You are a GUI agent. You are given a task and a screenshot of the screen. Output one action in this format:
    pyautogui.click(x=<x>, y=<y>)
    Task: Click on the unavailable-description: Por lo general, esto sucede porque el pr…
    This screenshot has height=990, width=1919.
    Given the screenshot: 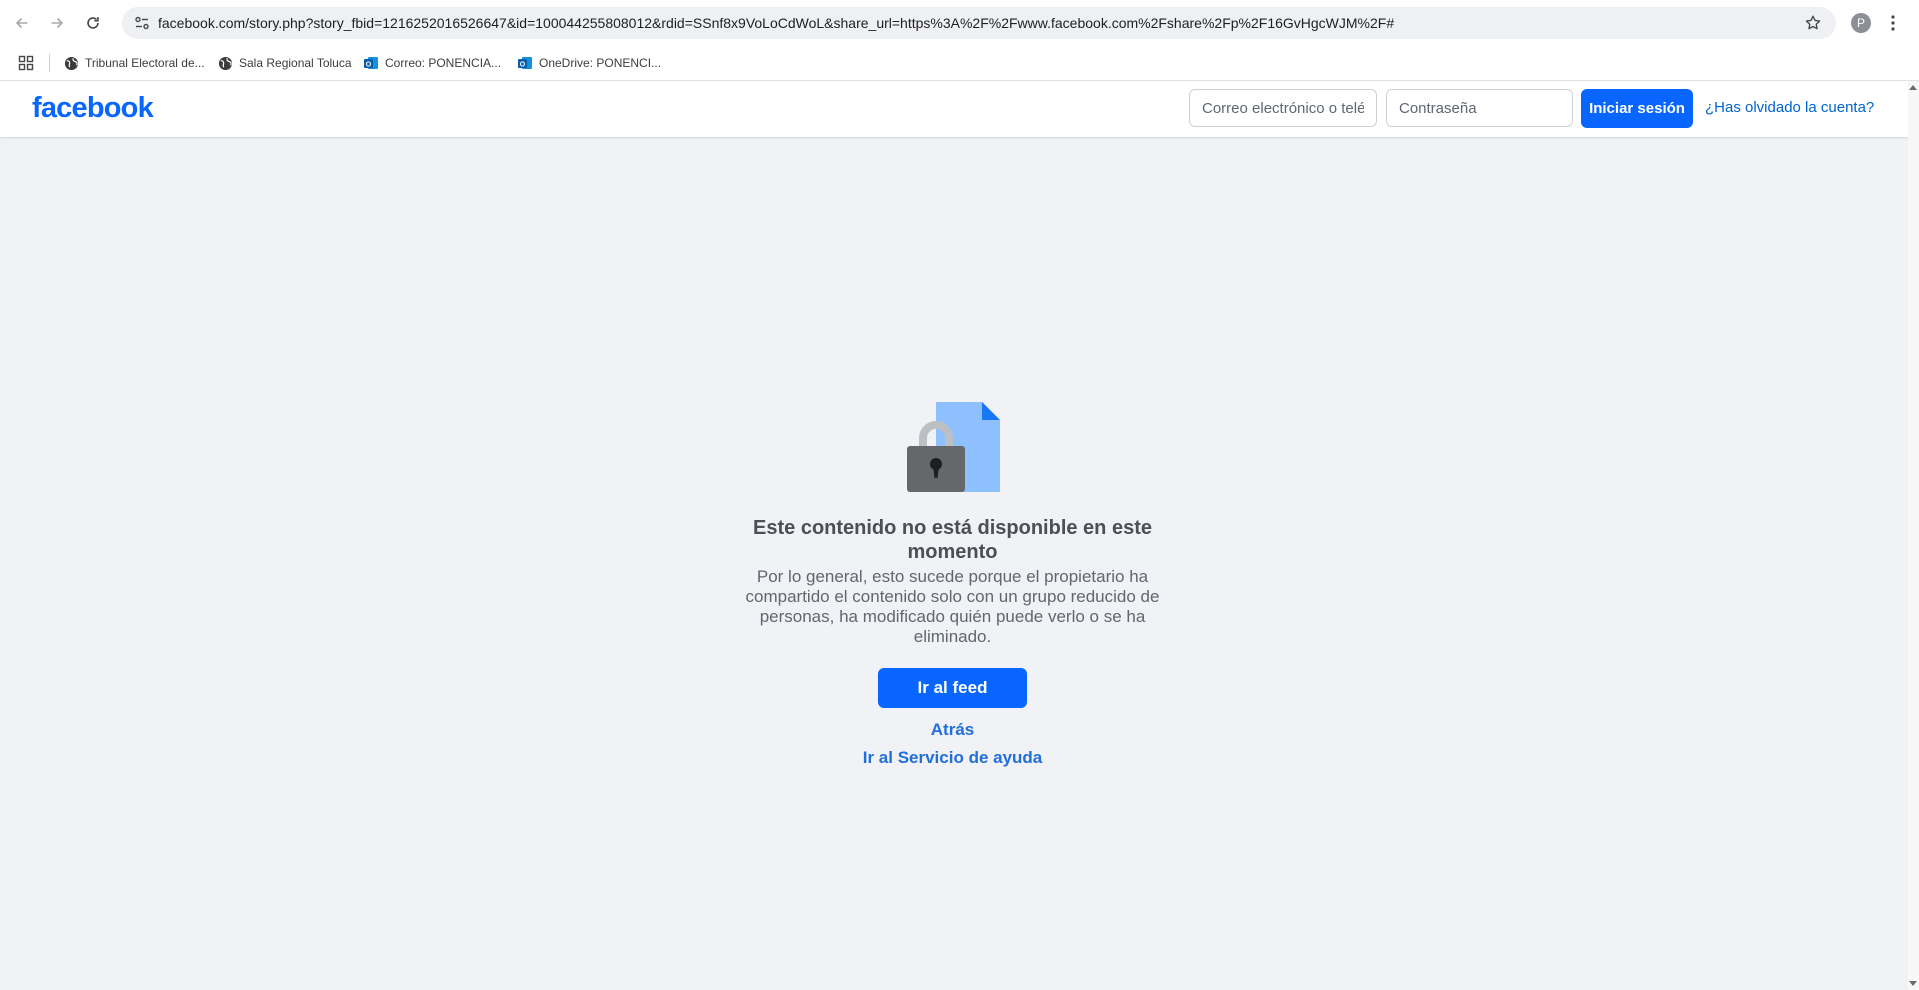 What is the action you would take?
    pyautogui.click(x=952, y=606)
    